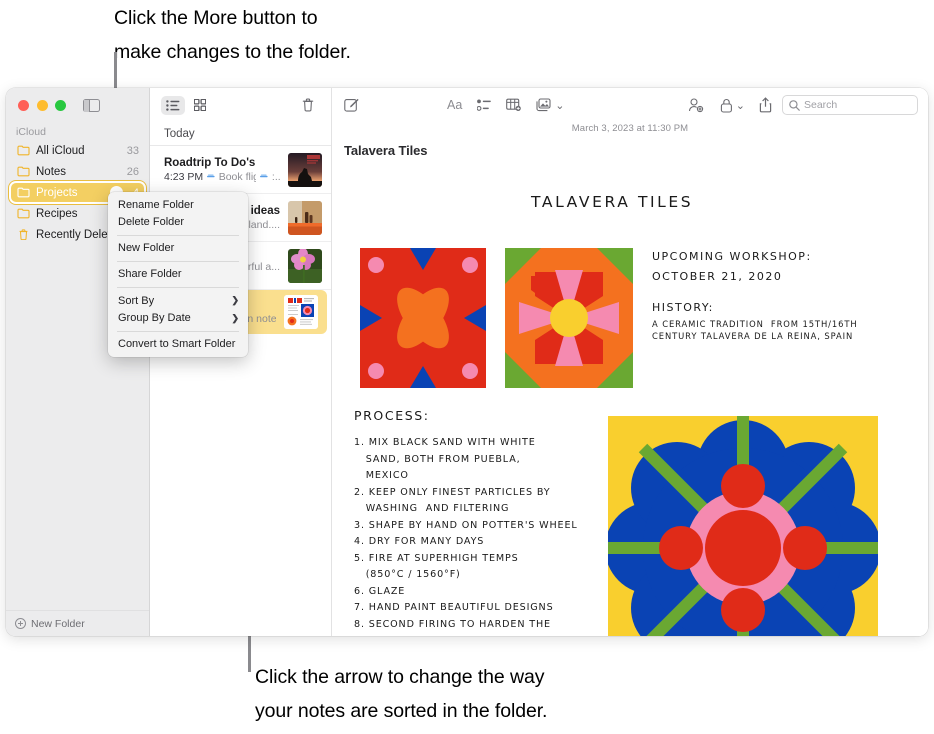 Image resolution: width=934 pixels, height=734 pixels. Describe the element at coordinates (186, 105) in the screenshot. I see `view-mode-segmented-control` at that location.